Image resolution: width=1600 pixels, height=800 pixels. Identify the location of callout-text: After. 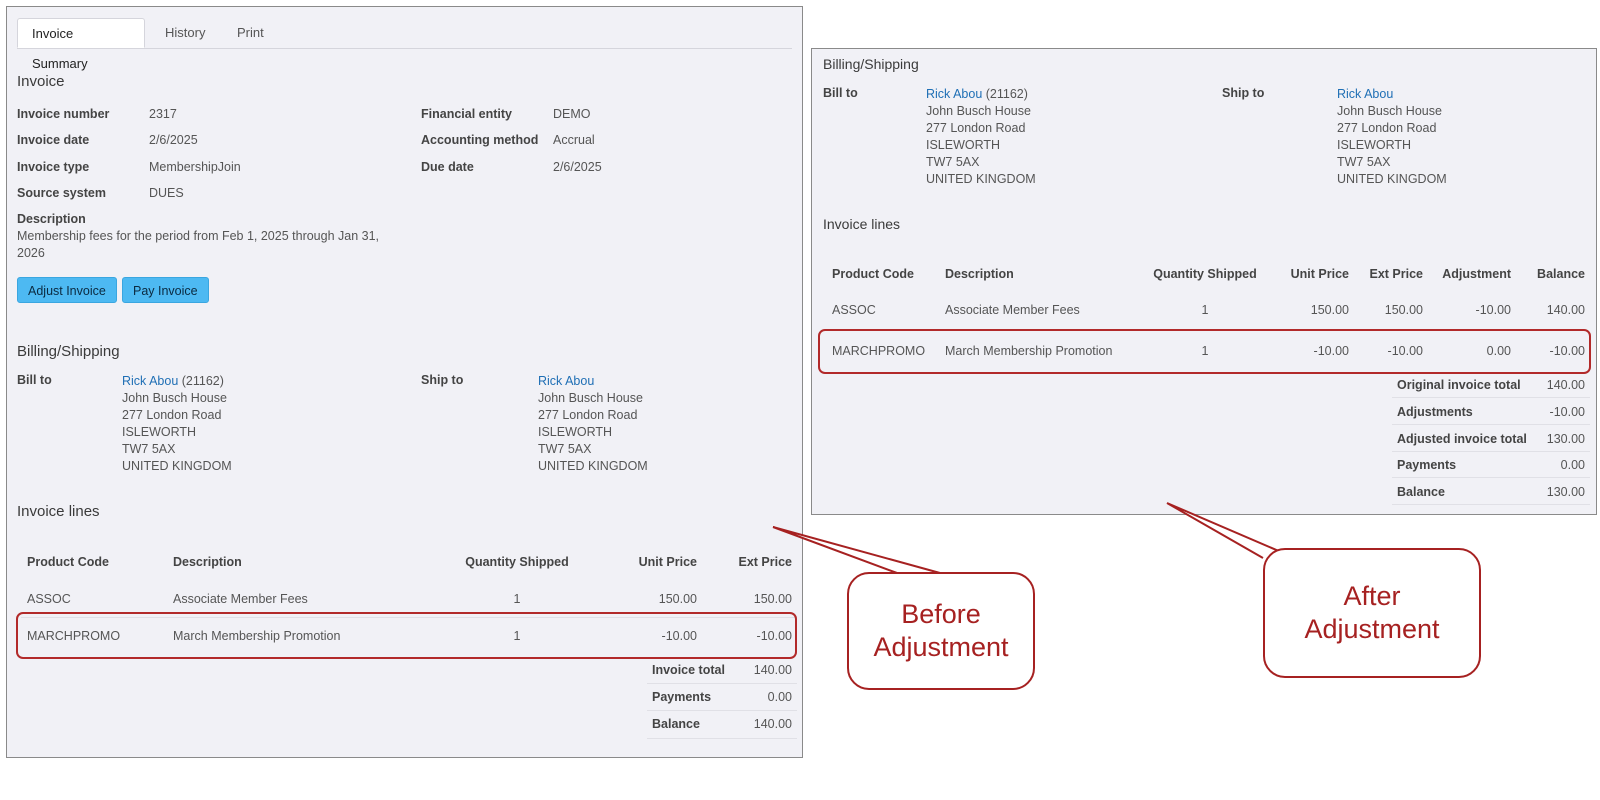
(1372, 596).